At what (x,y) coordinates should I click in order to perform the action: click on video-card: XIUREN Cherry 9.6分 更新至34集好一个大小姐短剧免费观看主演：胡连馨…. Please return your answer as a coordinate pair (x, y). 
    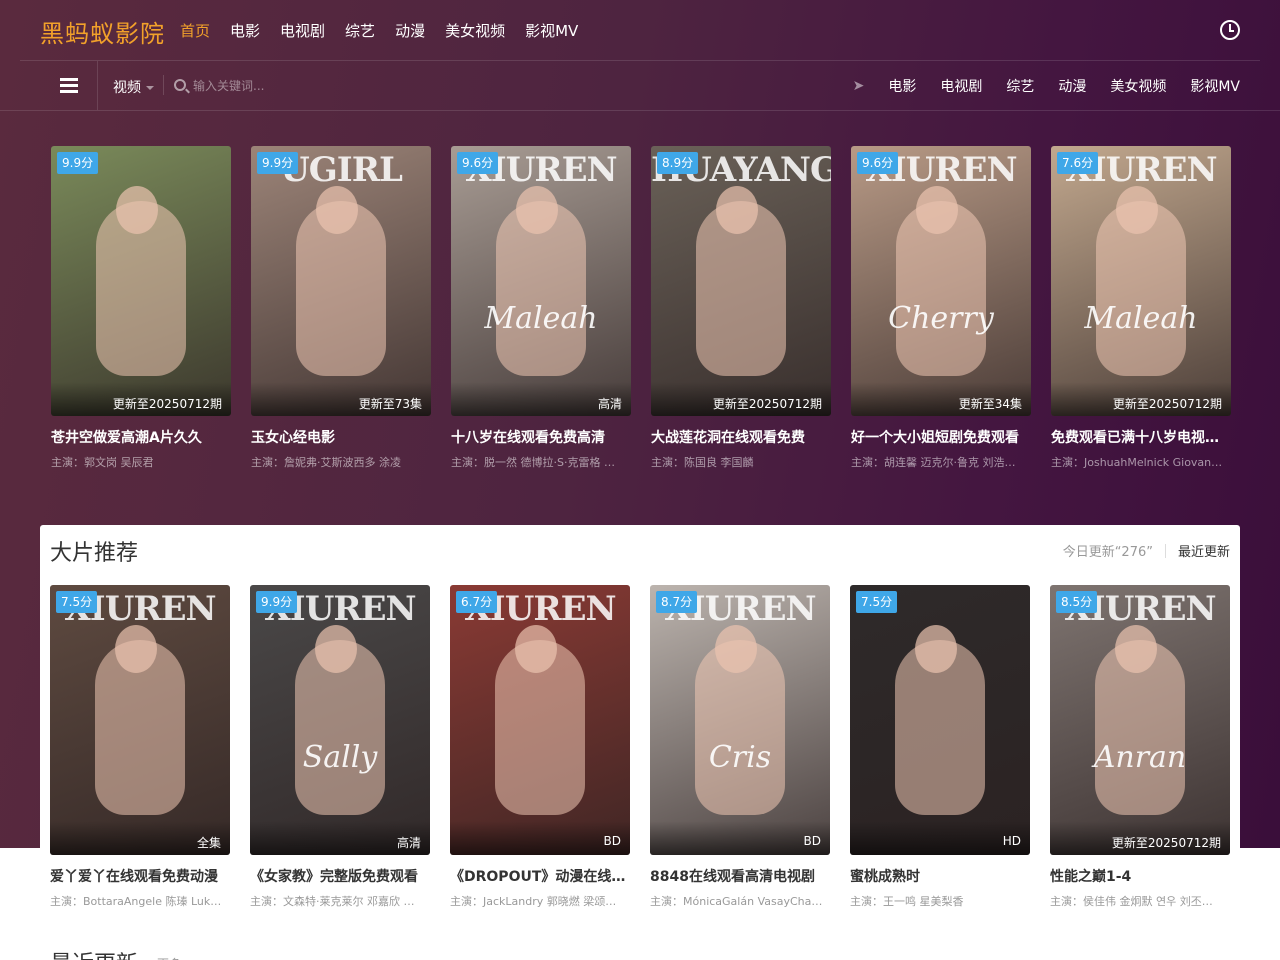
    Looking at the image, I should click on (941, 308).